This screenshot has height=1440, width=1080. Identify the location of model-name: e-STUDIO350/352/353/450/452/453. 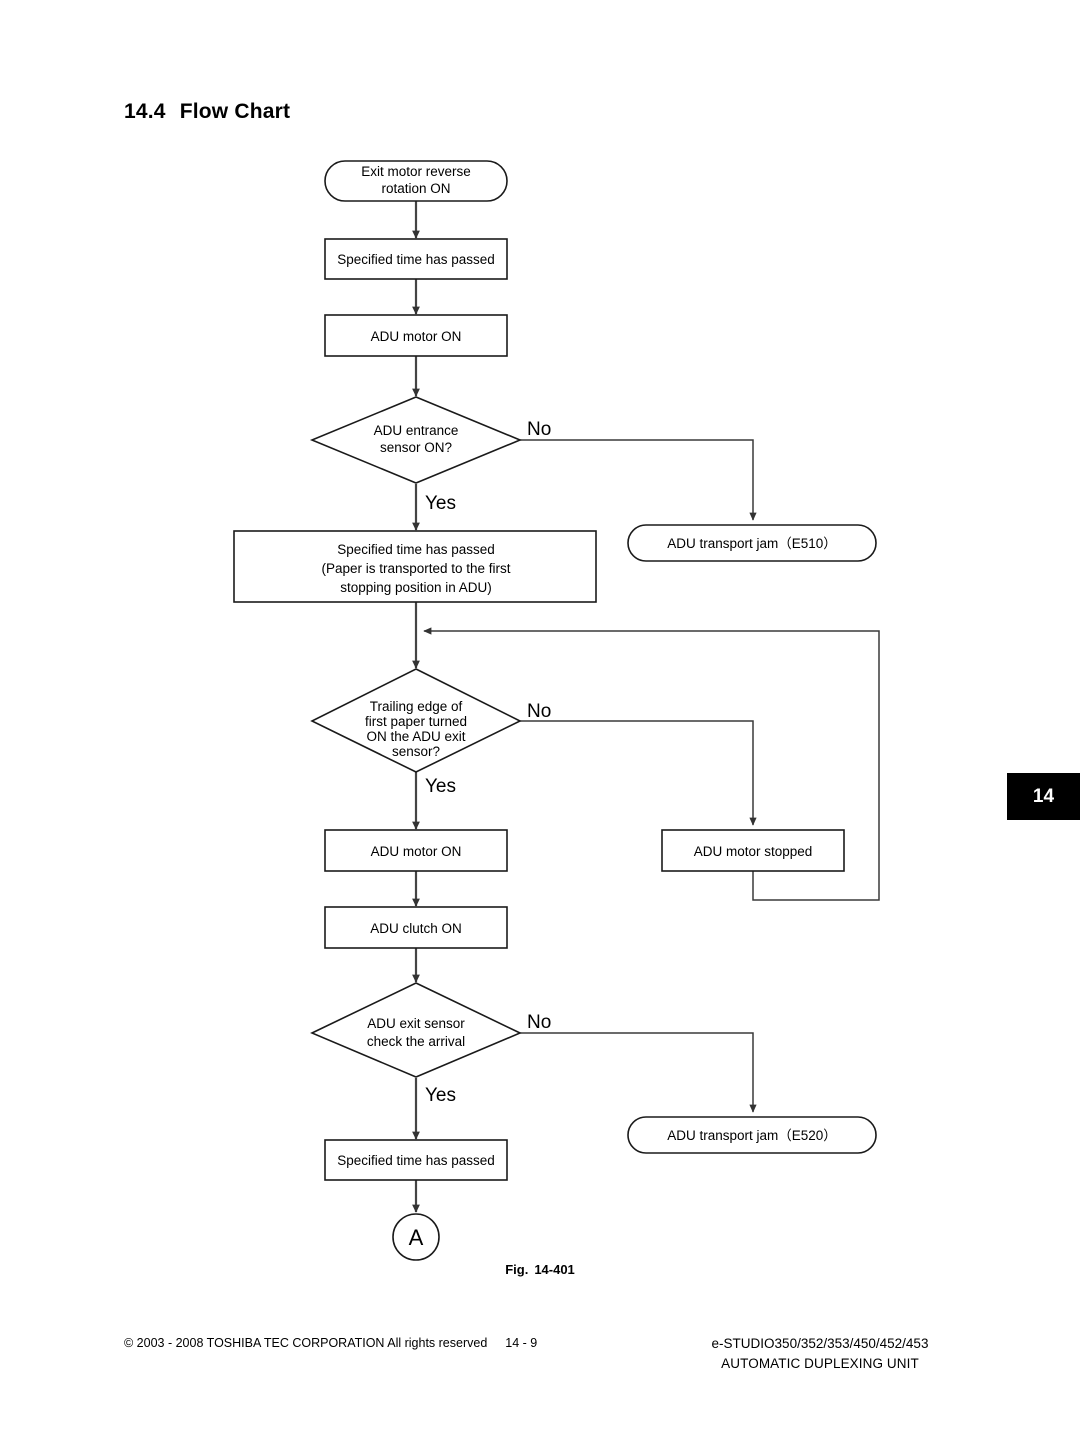
(820, 1343).